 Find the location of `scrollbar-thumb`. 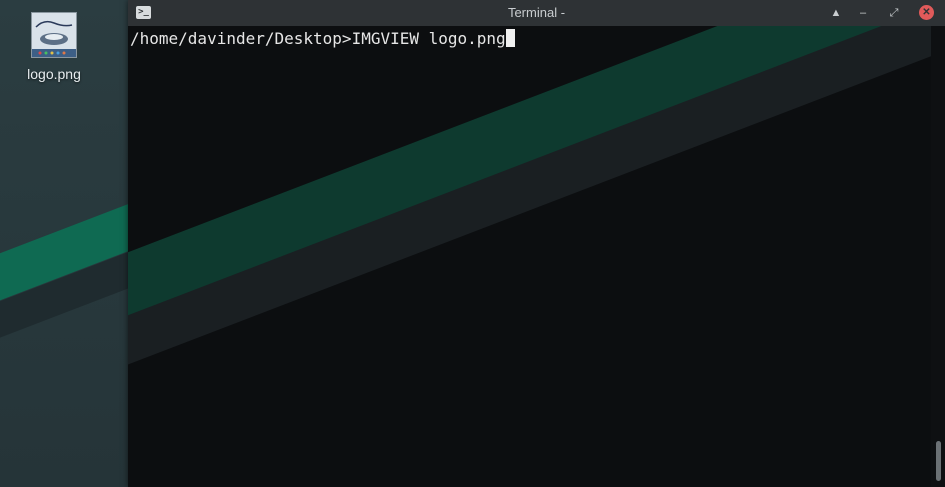

scrollbar-thumb is located at coordinates (938, 461).